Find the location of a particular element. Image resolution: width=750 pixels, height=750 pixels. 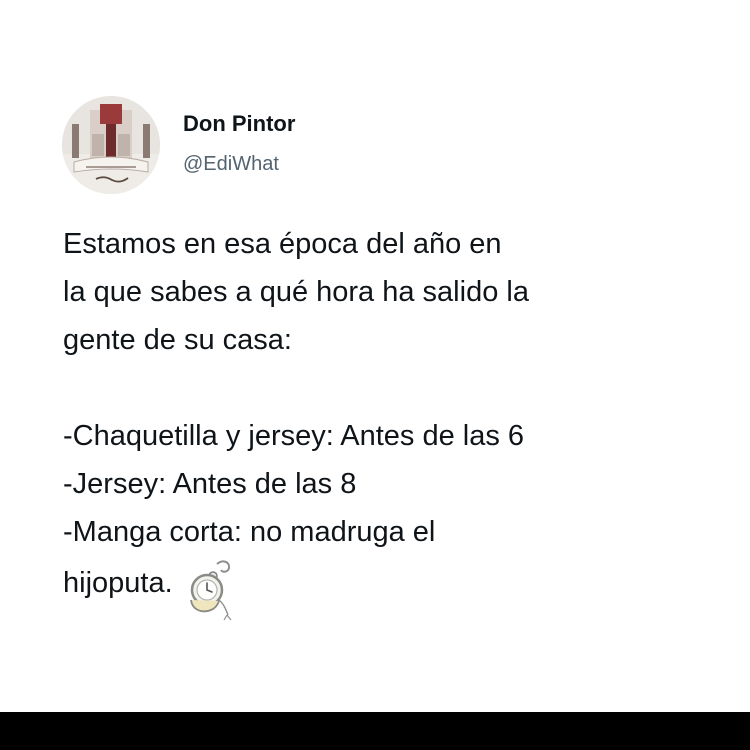

tweet-text-line-last: hijoputa. is located at coordinates (398, 589).